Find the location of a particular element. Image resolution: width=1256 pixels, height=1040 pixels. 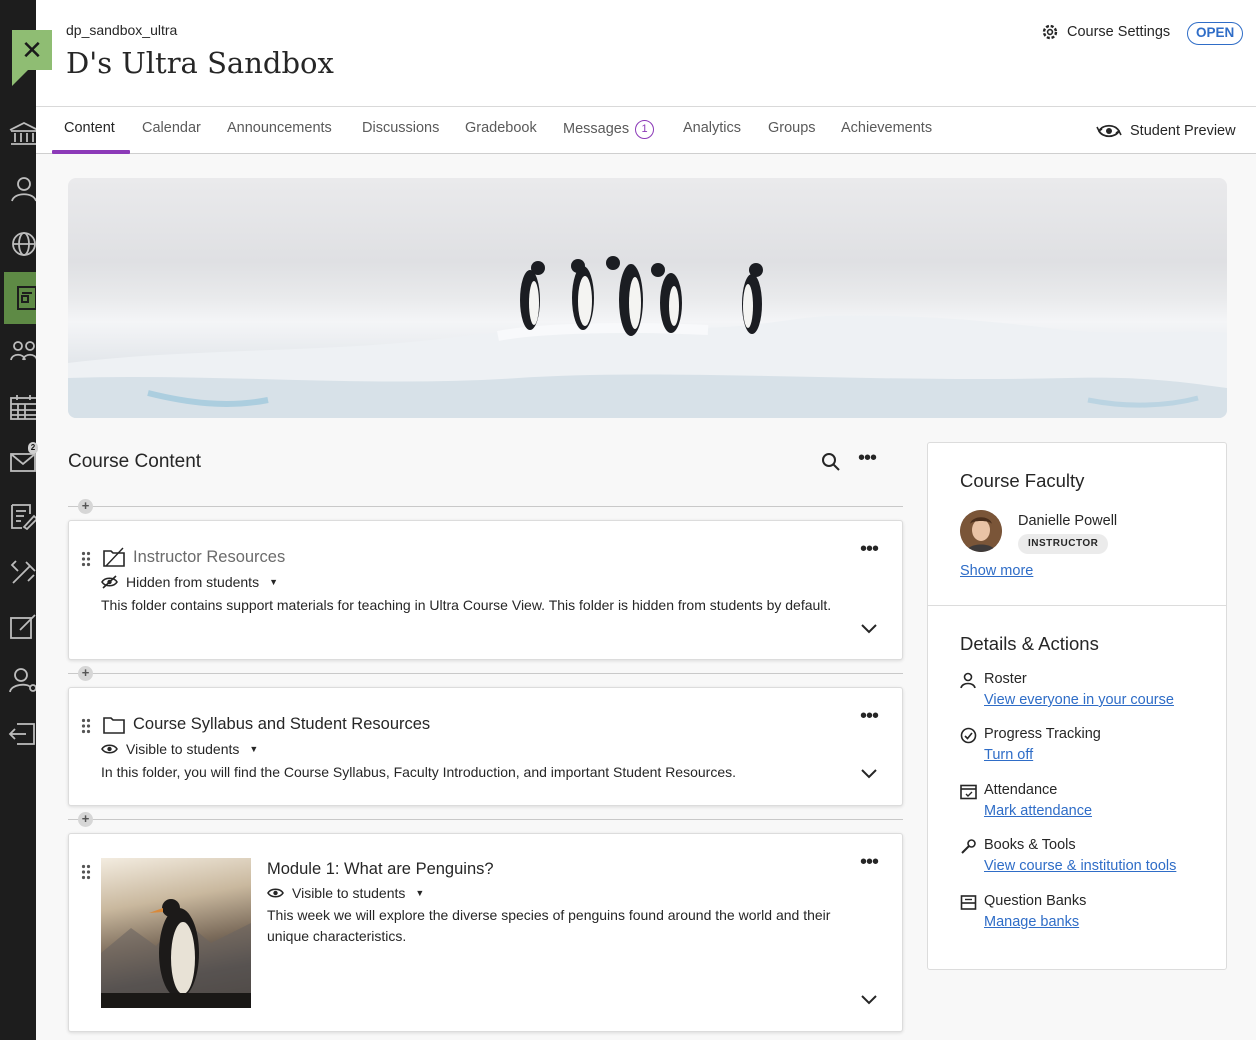

details-actions-title: Details & Actions is located at coordinates (1029, 643).